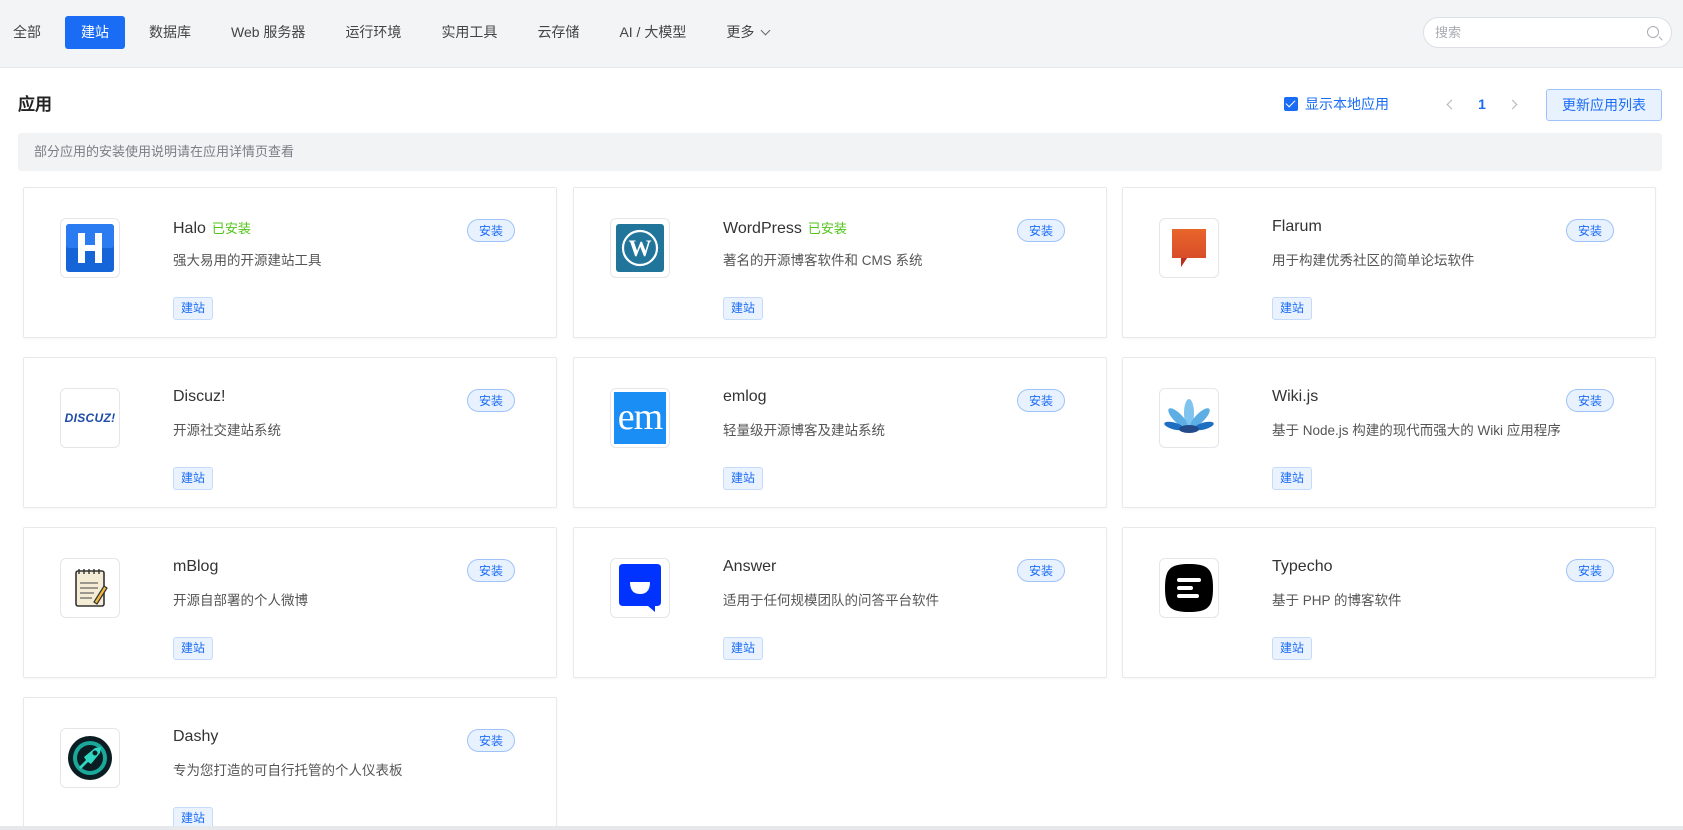 The image size is (1683, 830). I want to click on answer-logo-icon, so click(640, 588).